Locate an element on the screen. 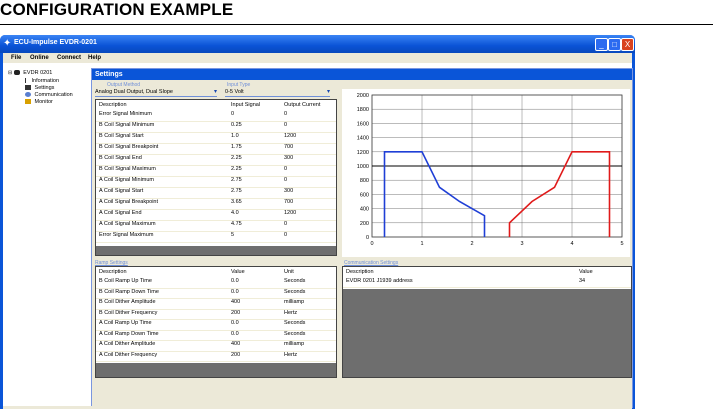 This screenshot has width=713, height=411. table-cell: A Coil Signal Maximum is located at coordinates (127, 224).